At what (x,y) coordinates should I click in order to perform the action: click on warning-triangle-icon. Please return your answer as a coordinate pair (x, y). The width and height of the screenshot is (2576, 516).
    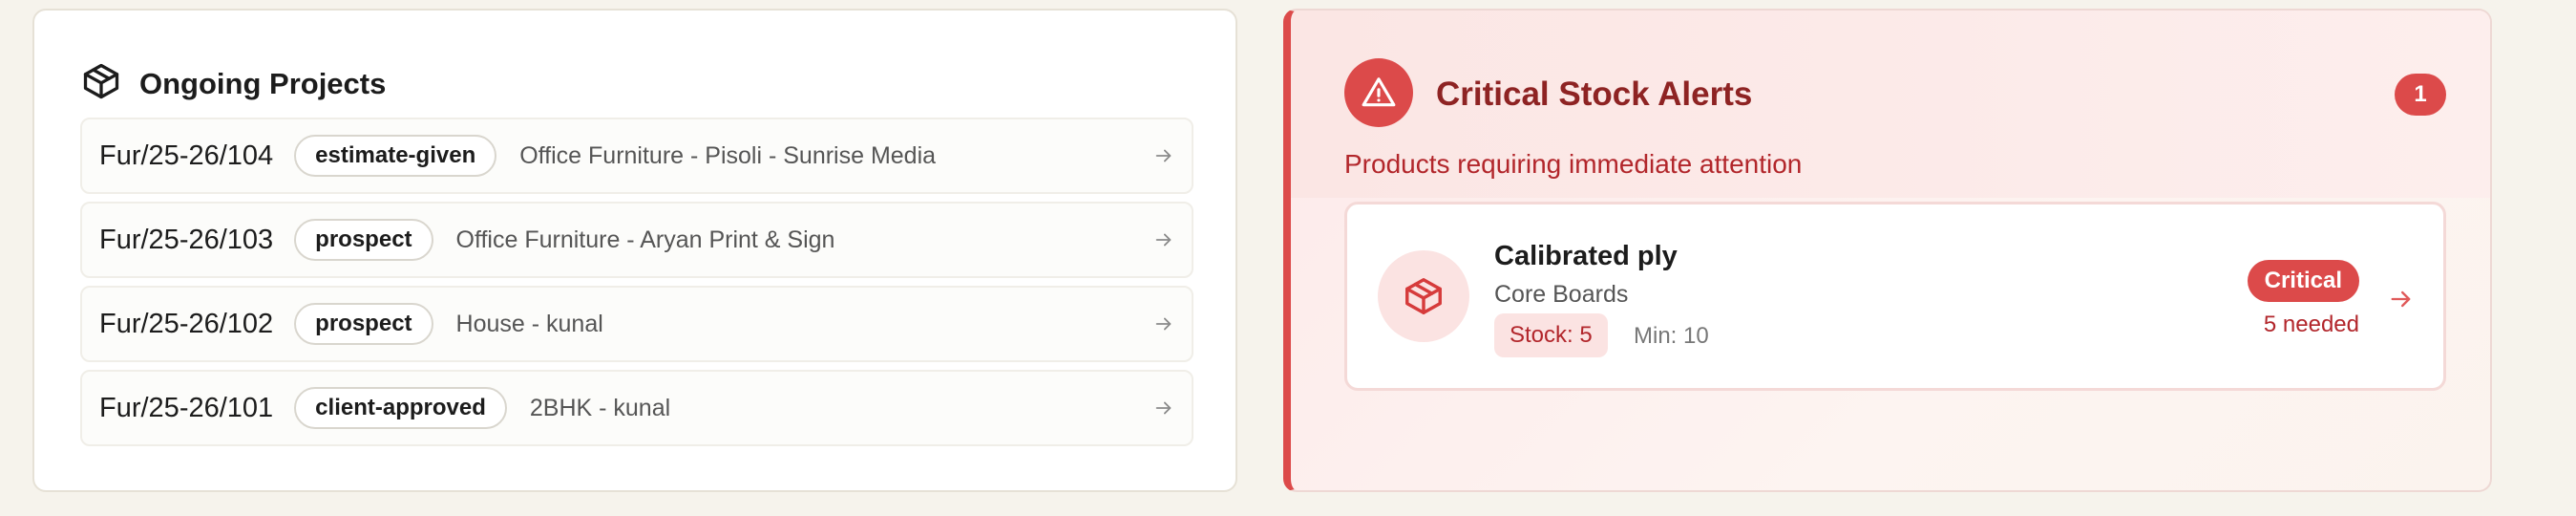
    Looking at the image, I should click on (1378, 92).